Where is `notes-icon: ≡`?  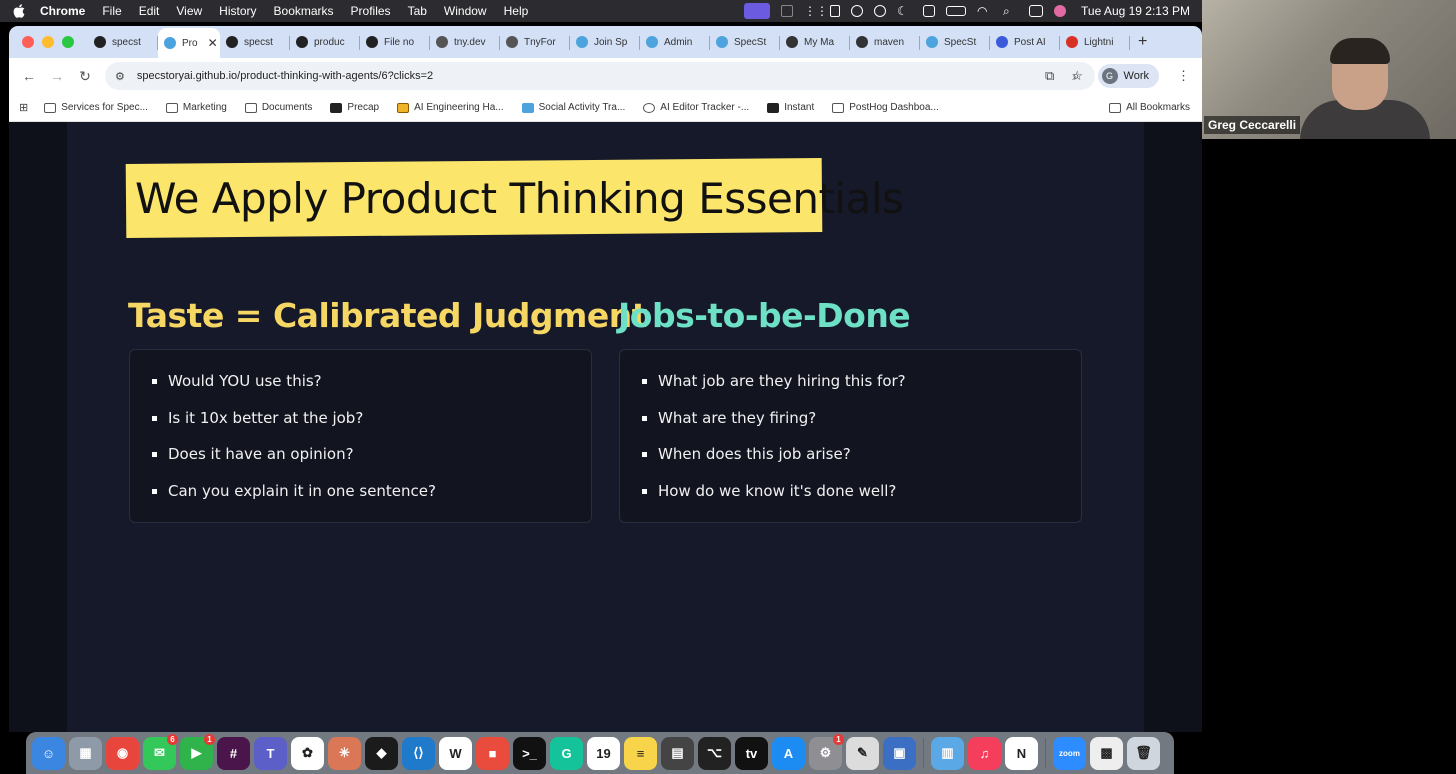
notes-icon: ≡ is located at coordinates (640, 753).